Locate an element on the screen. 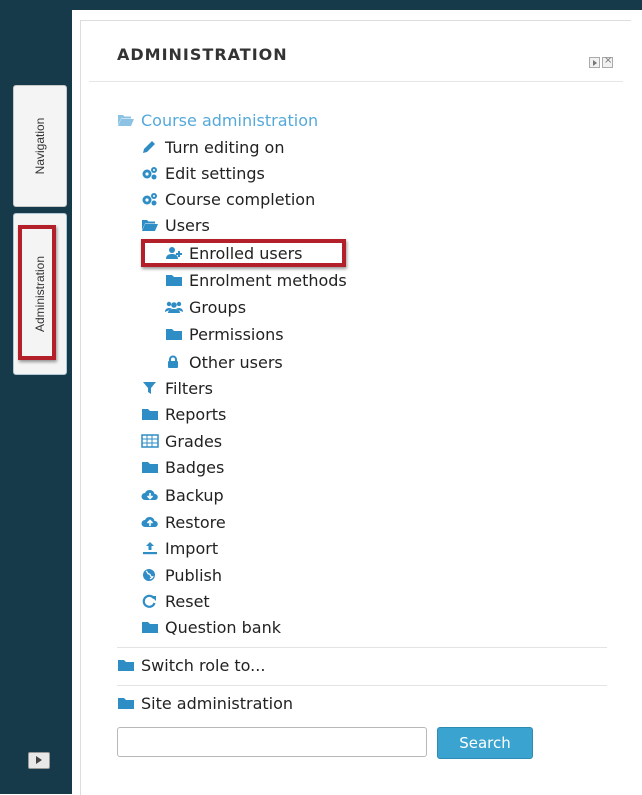 The height and width of the screenshot is (795, 642). menu-item-reports: Reports is located at coordinates (183, 414).